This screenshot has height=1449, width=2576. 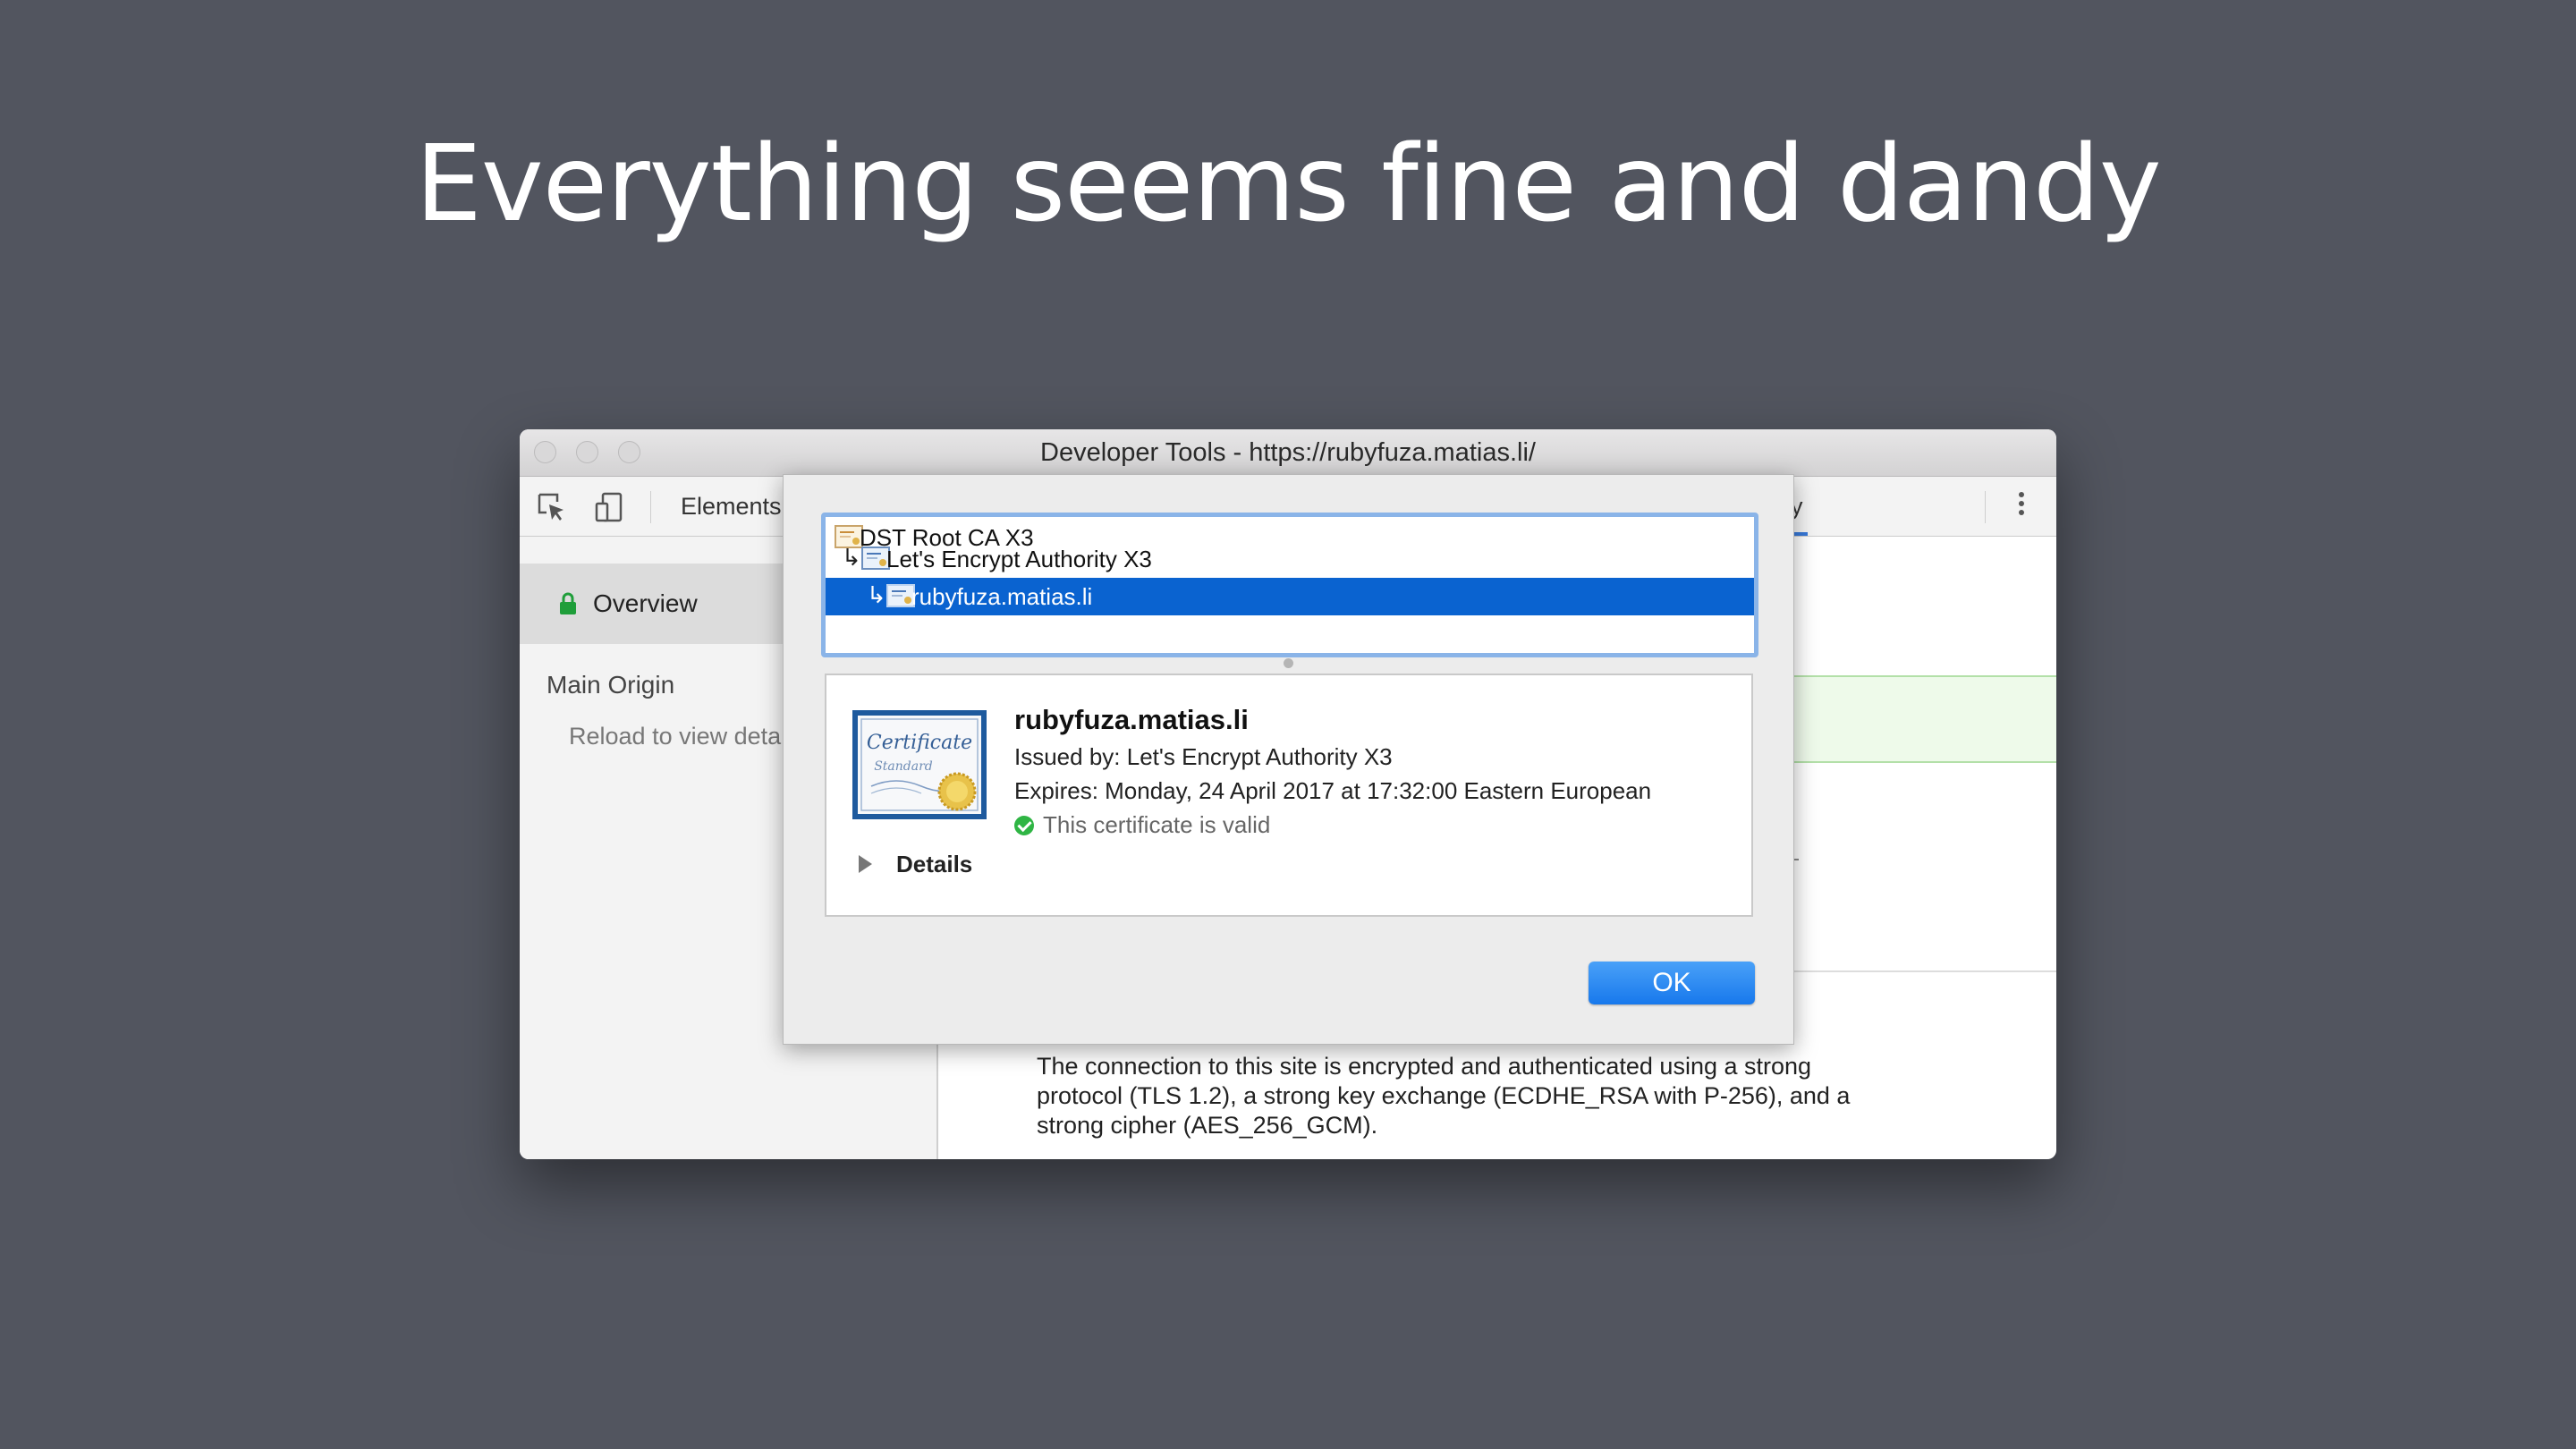 What do you see at coordinates (1920, 719) in the screenshot?
I see `secure-summary-strip` at bounding box center [1920, 719].